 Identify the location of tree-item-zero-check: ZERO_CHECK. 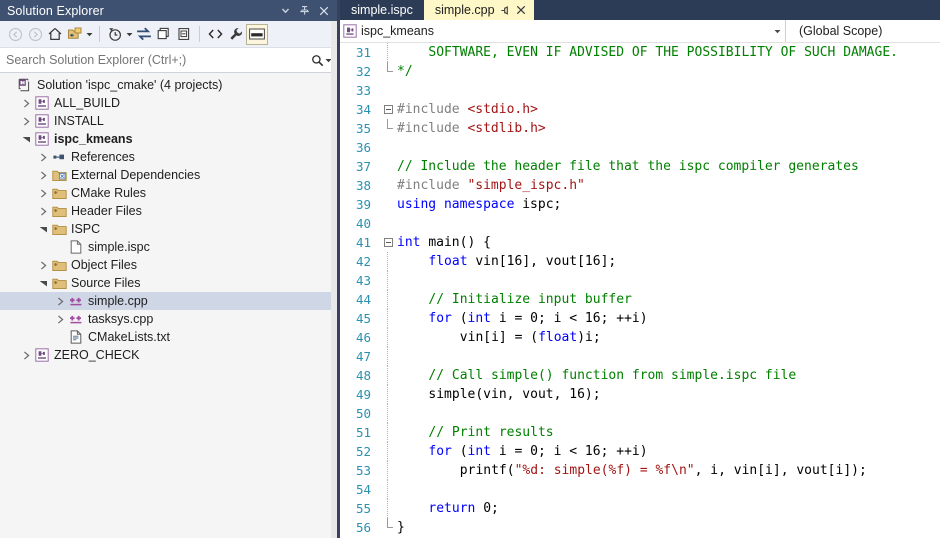
(168, 355).